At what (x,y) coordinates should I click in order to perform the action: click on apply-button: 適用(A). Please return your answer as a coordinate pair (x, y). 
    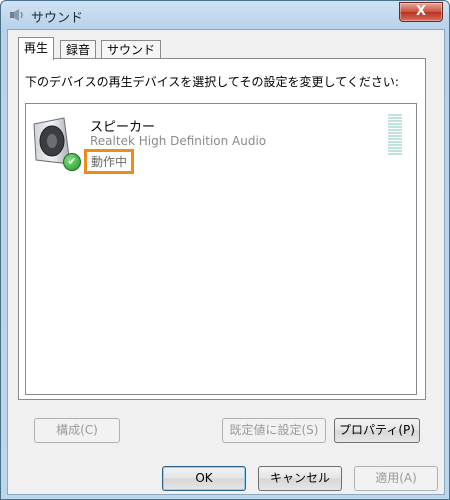
    Looking at the image, I should click on (396, 478).